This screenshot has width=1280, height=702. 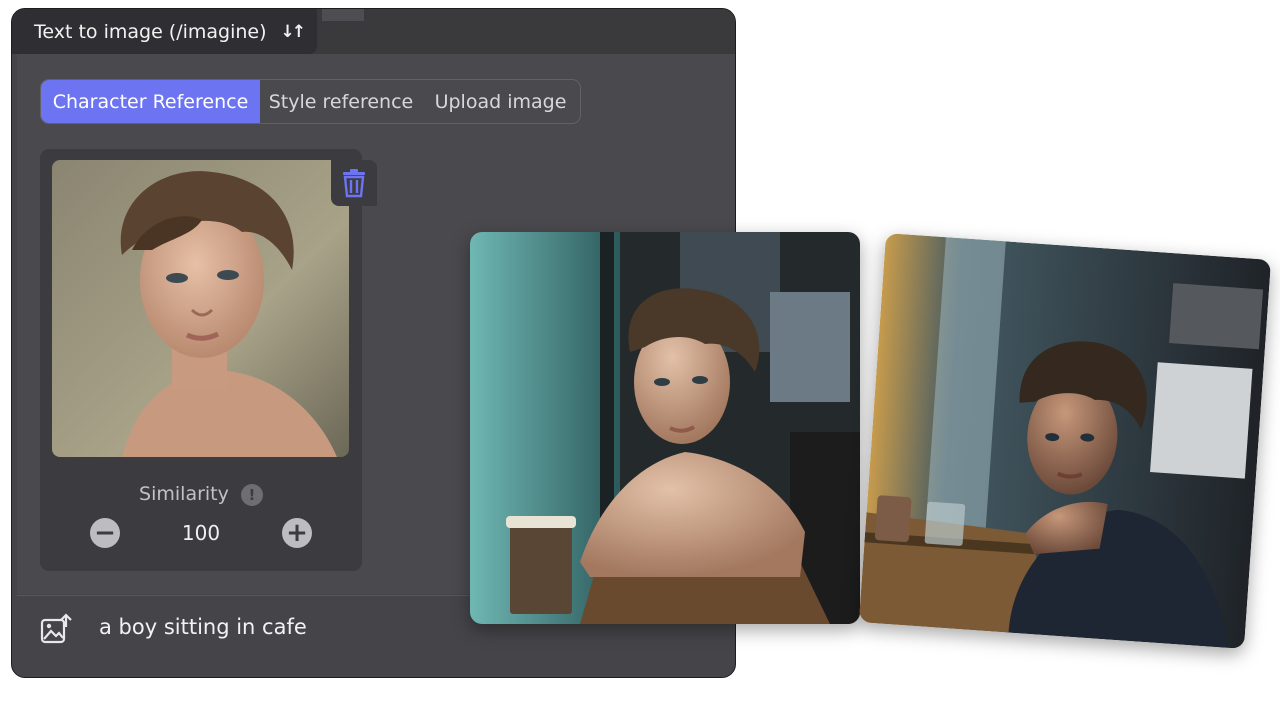 I want to click on portrait-boy-image, so click(x=200, y=308).